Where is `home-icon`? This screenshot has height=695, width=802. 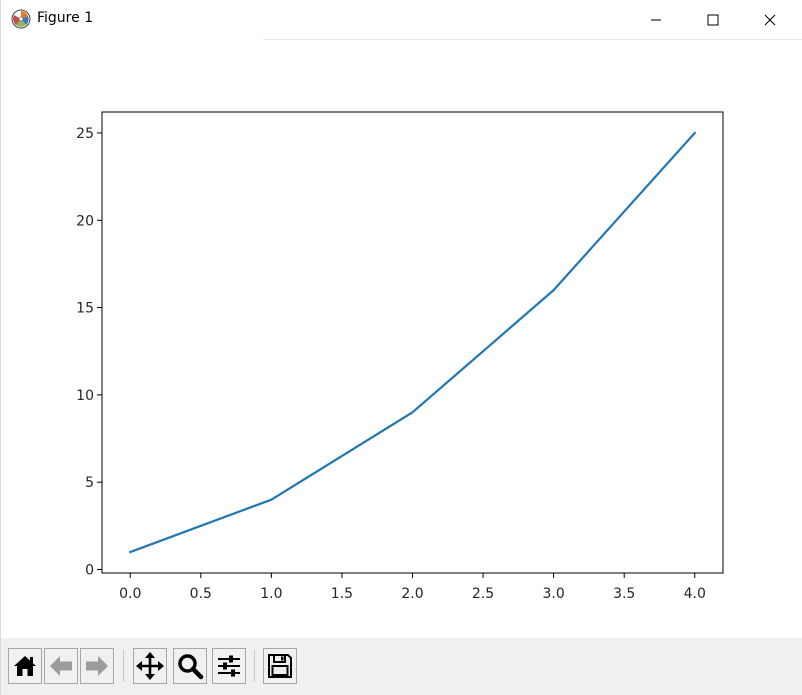 home-icon is located at coordinates (25, 666).